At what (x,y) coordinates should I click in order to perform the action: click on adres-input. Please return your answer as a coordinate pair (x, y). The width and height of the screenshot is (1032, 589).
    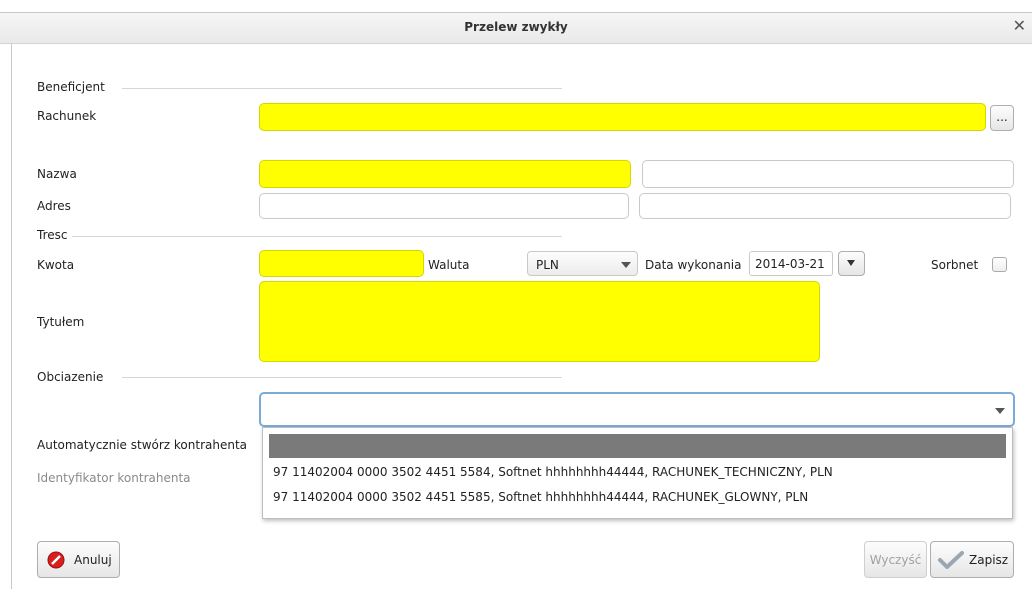
    Looking at the image, I should click on (444, 206).